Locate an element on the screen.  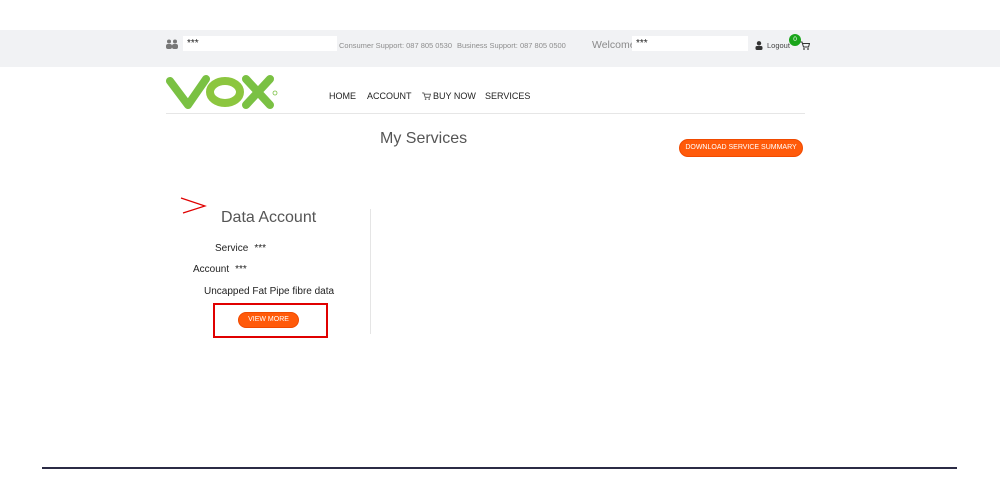
page-title: My Services is located at coordinates (424, 138).